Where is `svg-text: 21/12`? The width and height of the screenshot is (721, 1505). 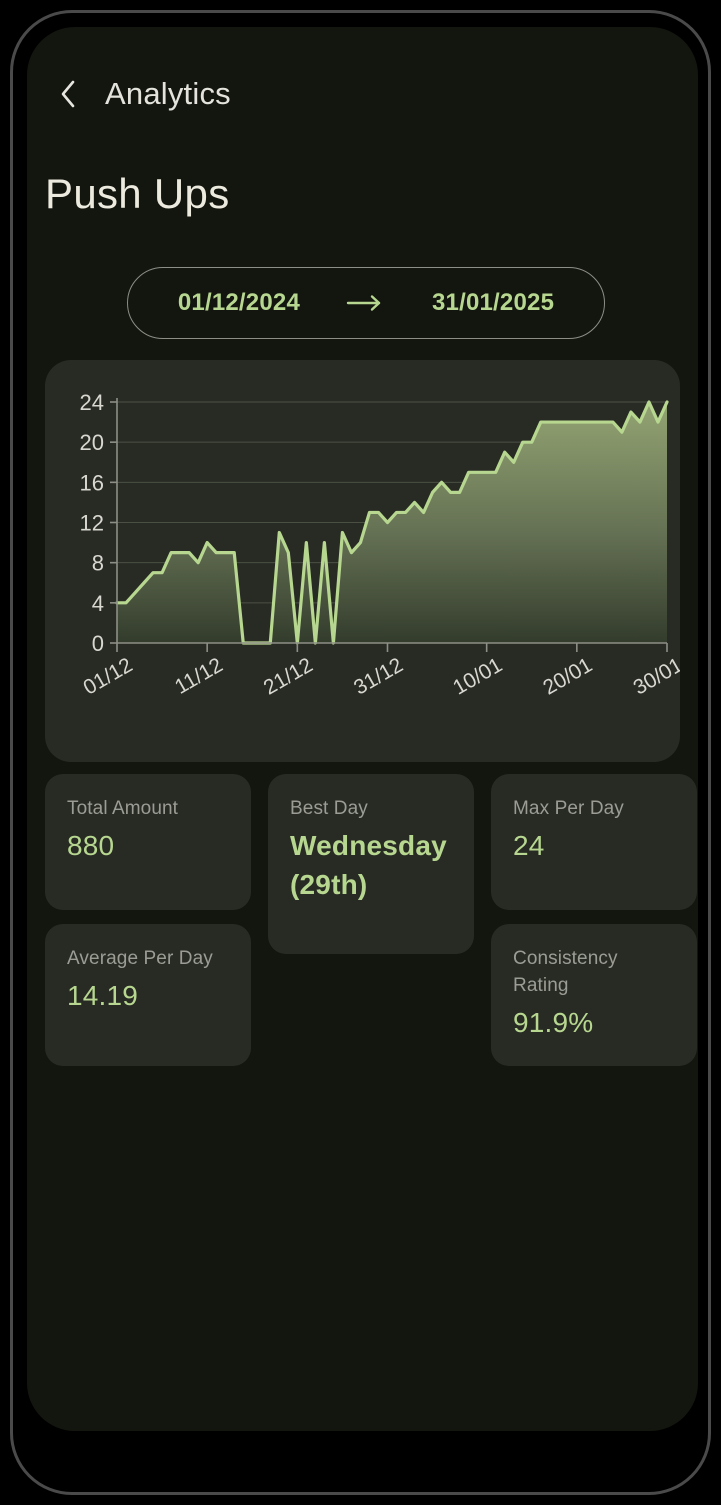 svg-text: 21/12 is located at coordinates (288, 676).